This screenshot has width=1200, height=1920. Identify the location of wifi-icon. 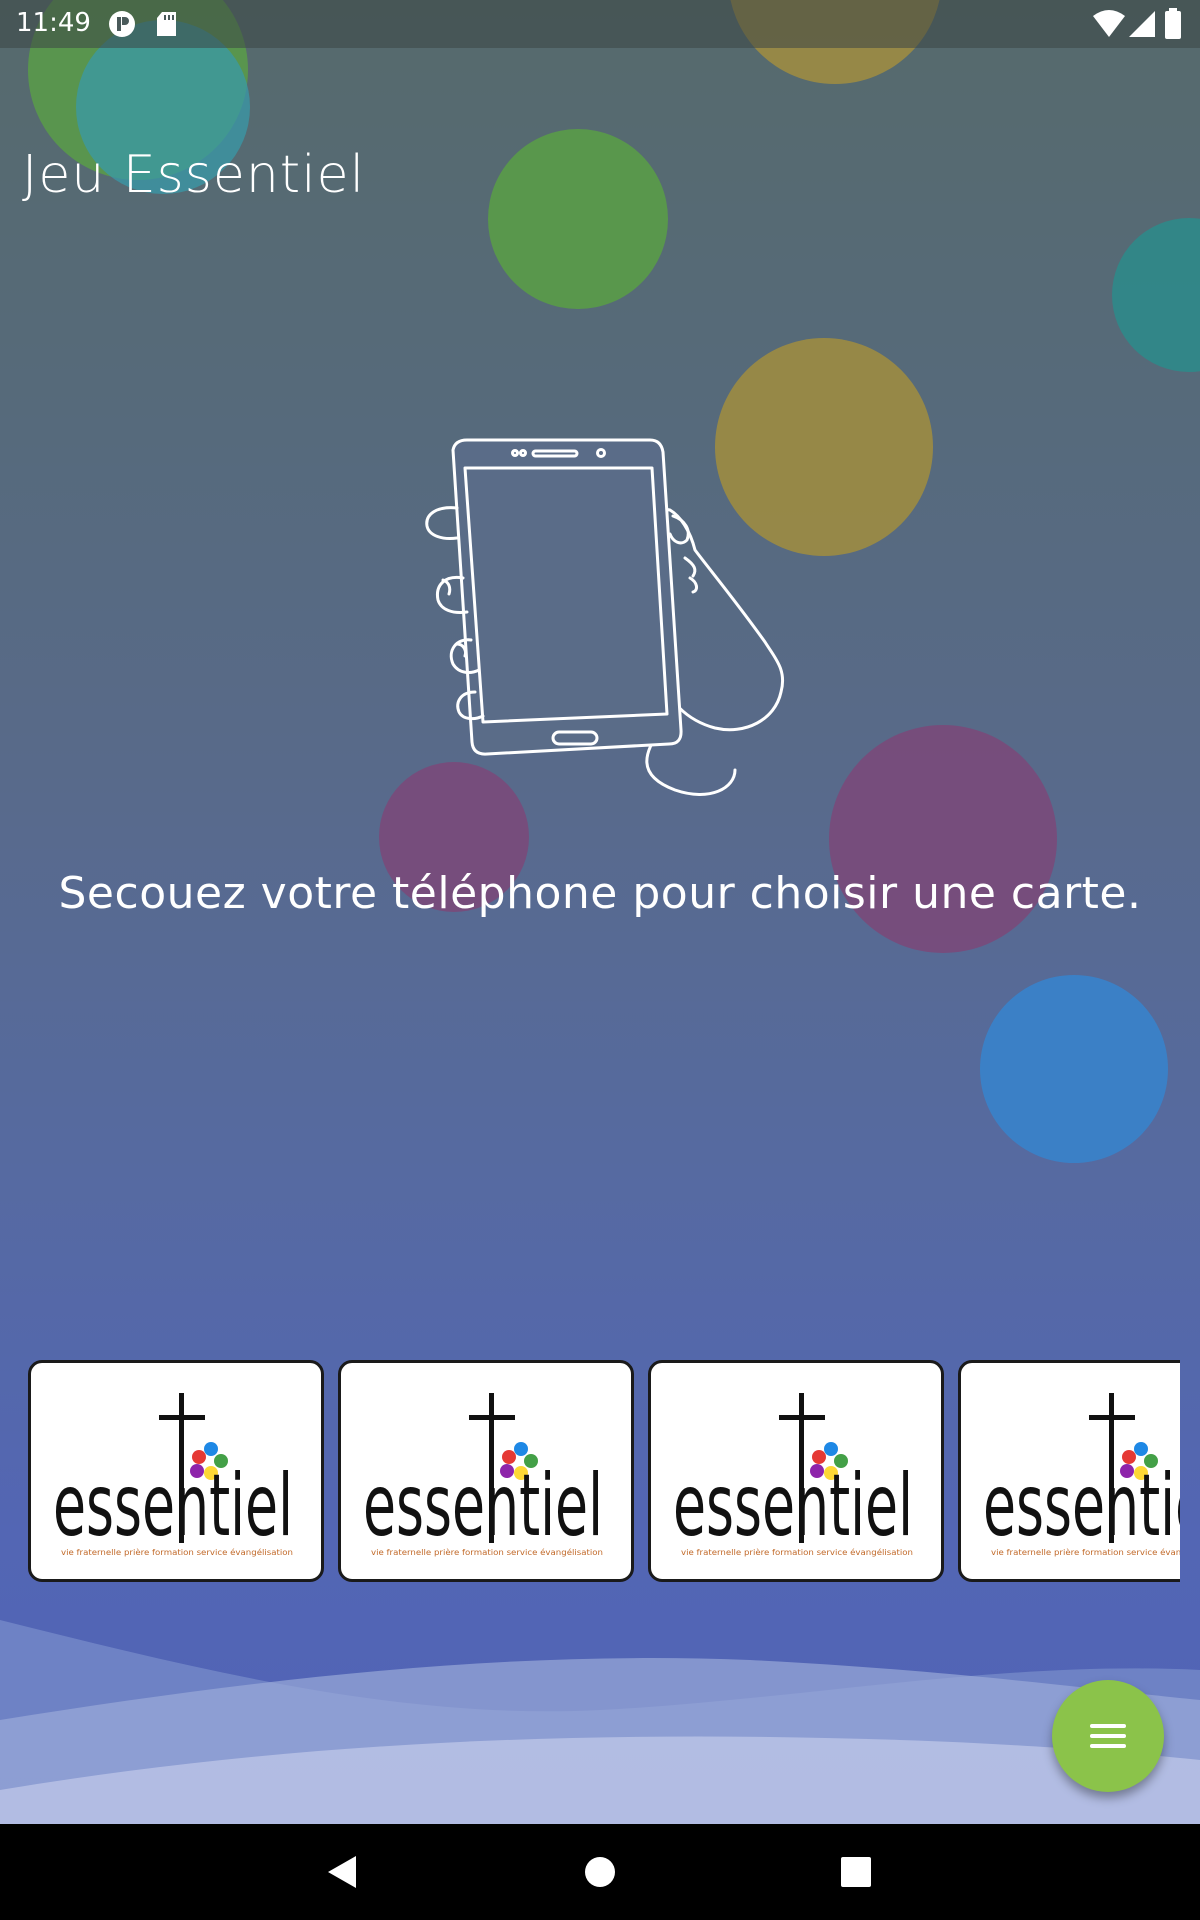
(1109, 23).